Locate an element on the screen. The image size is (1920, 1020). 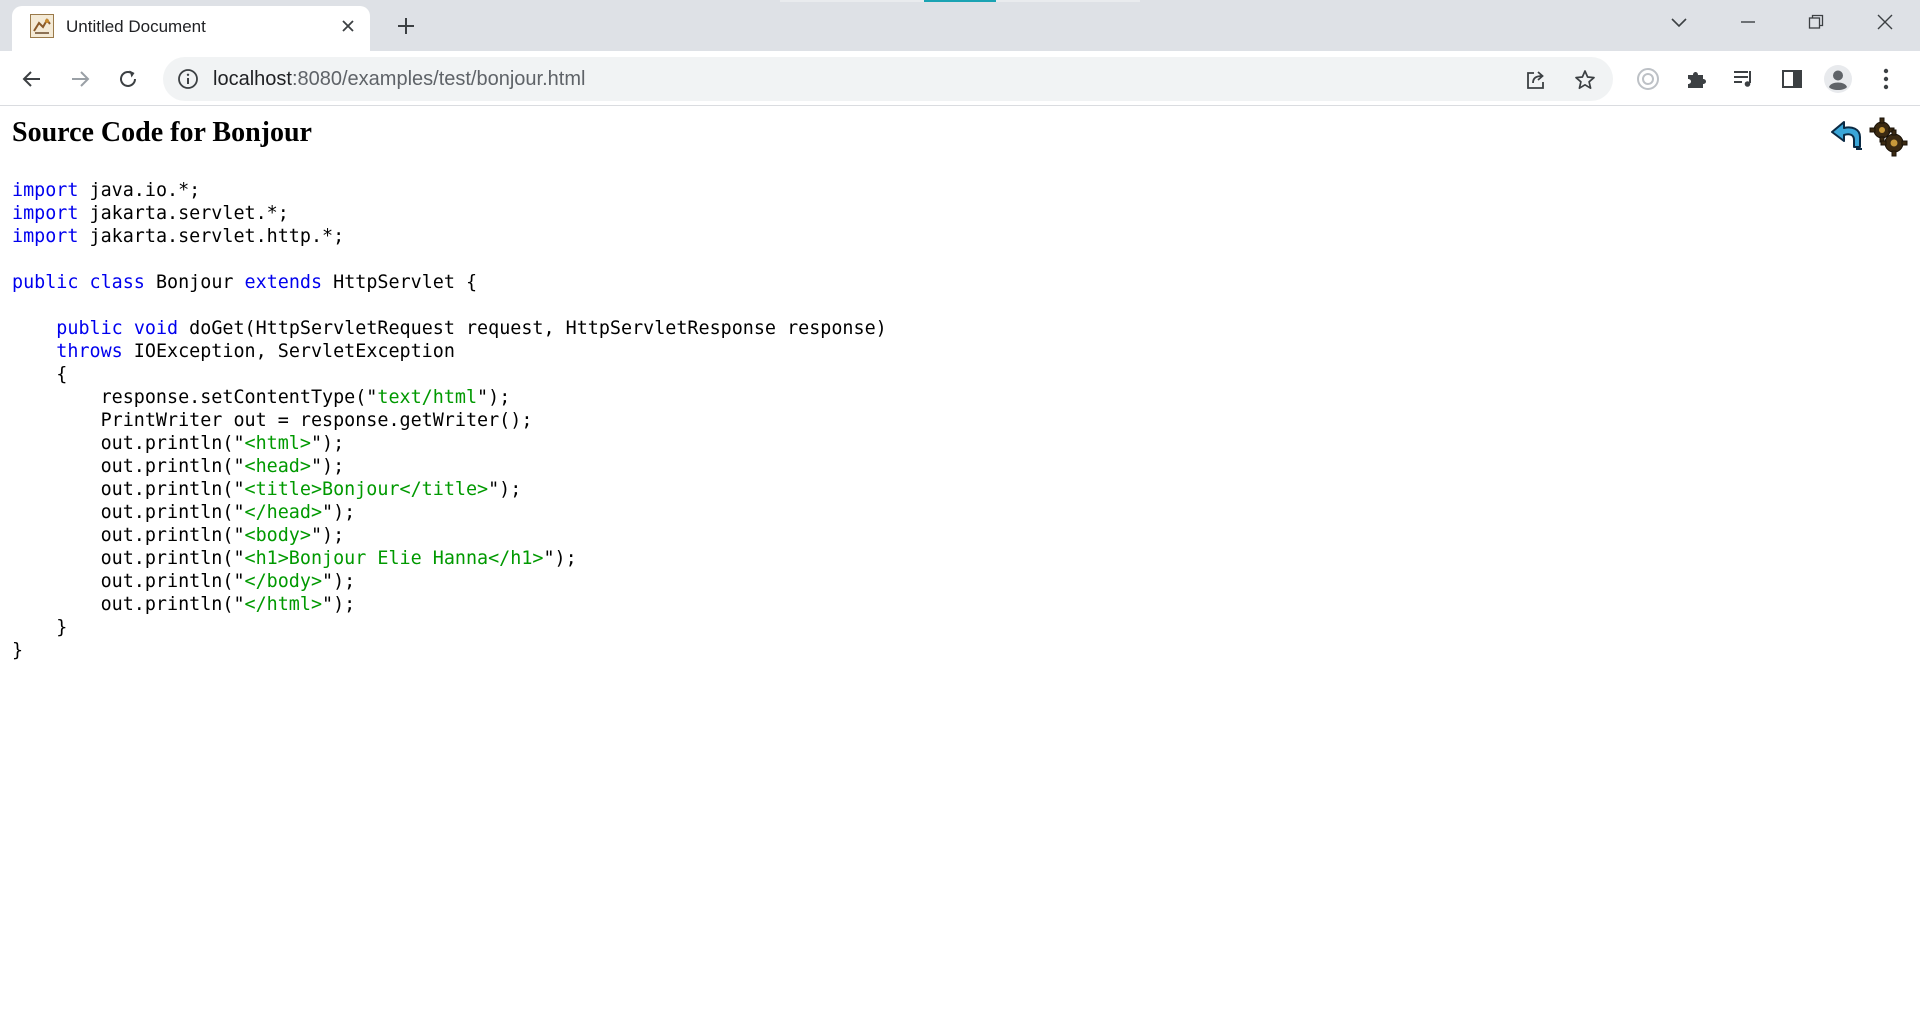
page-title: Source Code for Bonjour is located at coordinates (162, 132).